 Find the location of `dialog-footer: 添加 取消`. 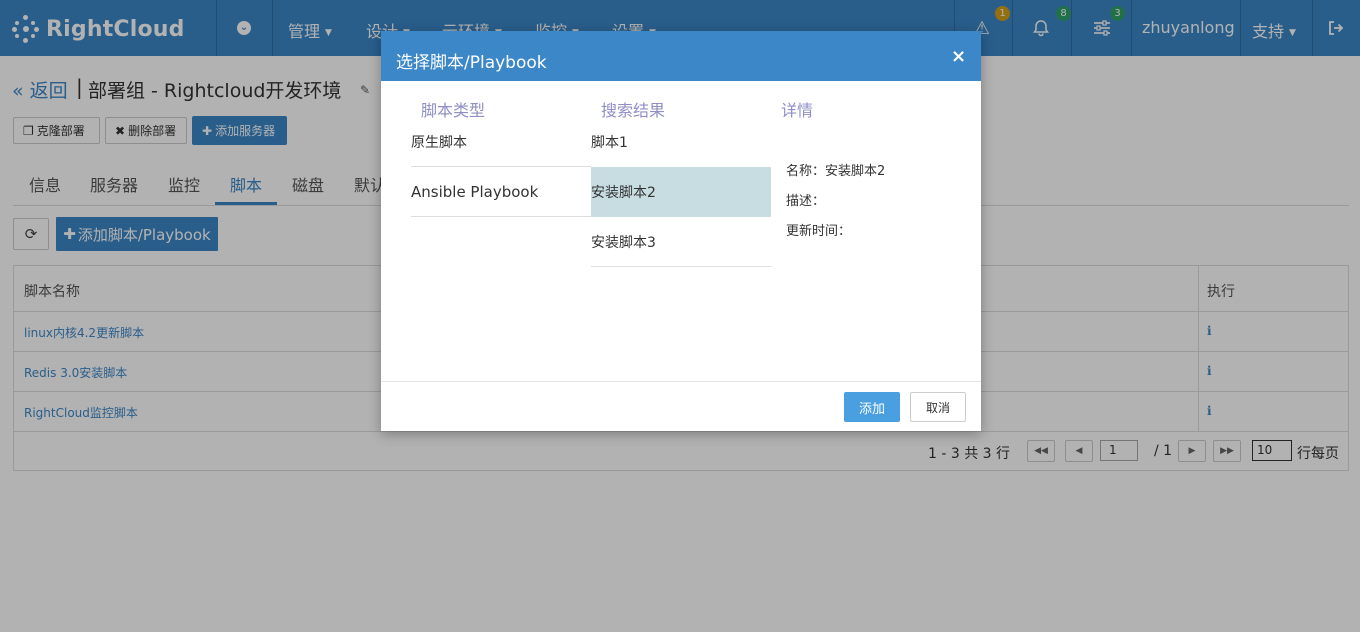

dialog-footer: 添加 取消 is located at coordinates (681, 406).